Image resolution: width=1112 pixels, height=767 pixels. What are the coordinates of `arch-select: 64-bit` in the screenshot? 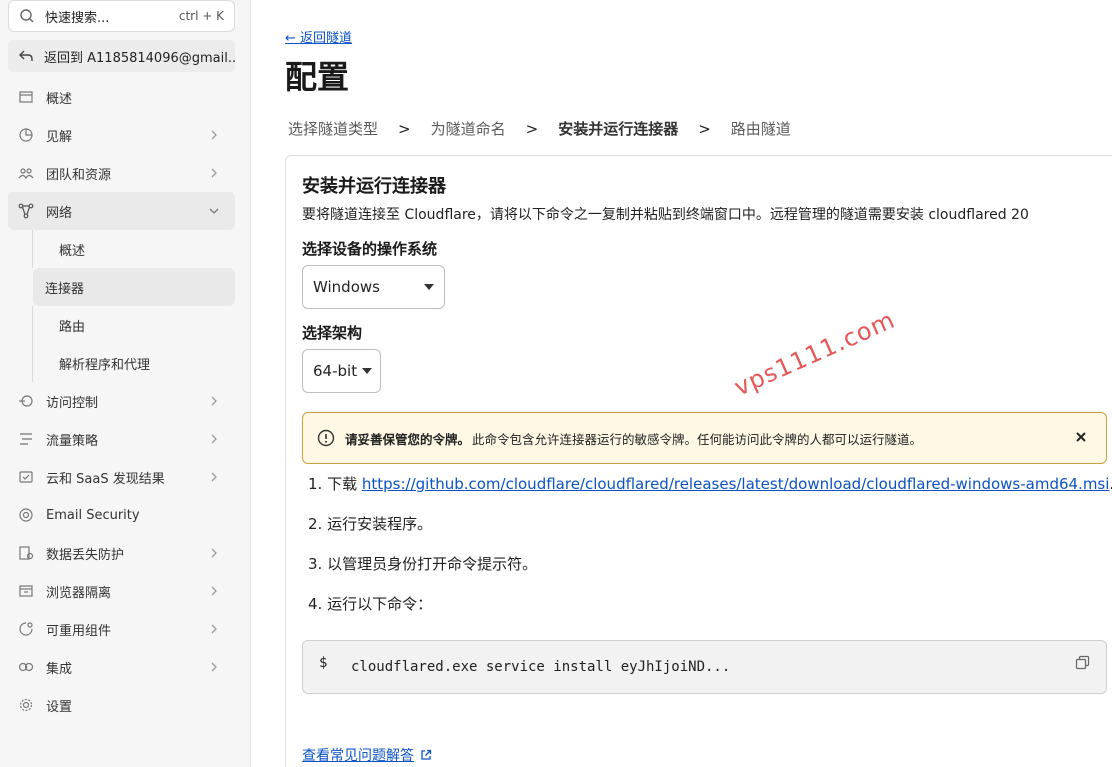 It's located at (341, 371).